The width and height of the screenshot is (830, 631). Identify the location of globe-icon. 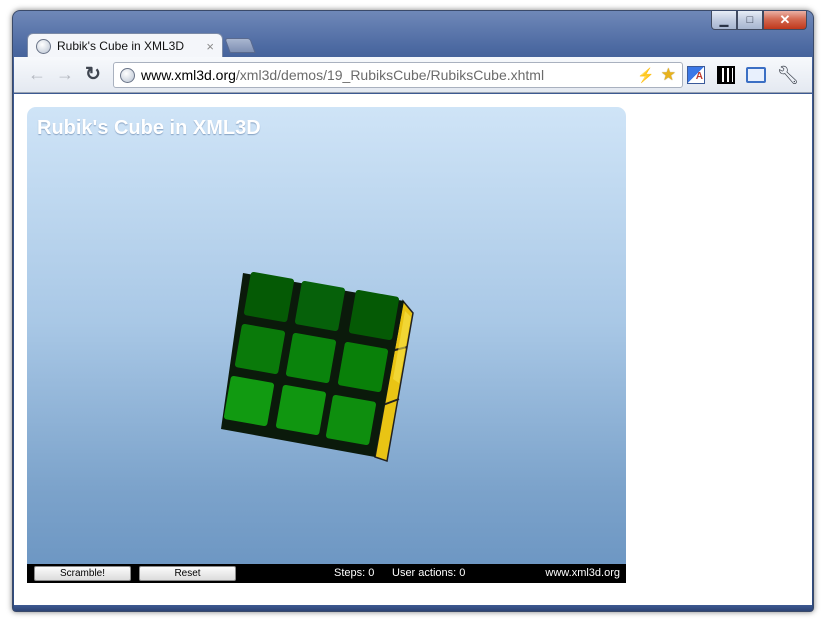
(43, 46).